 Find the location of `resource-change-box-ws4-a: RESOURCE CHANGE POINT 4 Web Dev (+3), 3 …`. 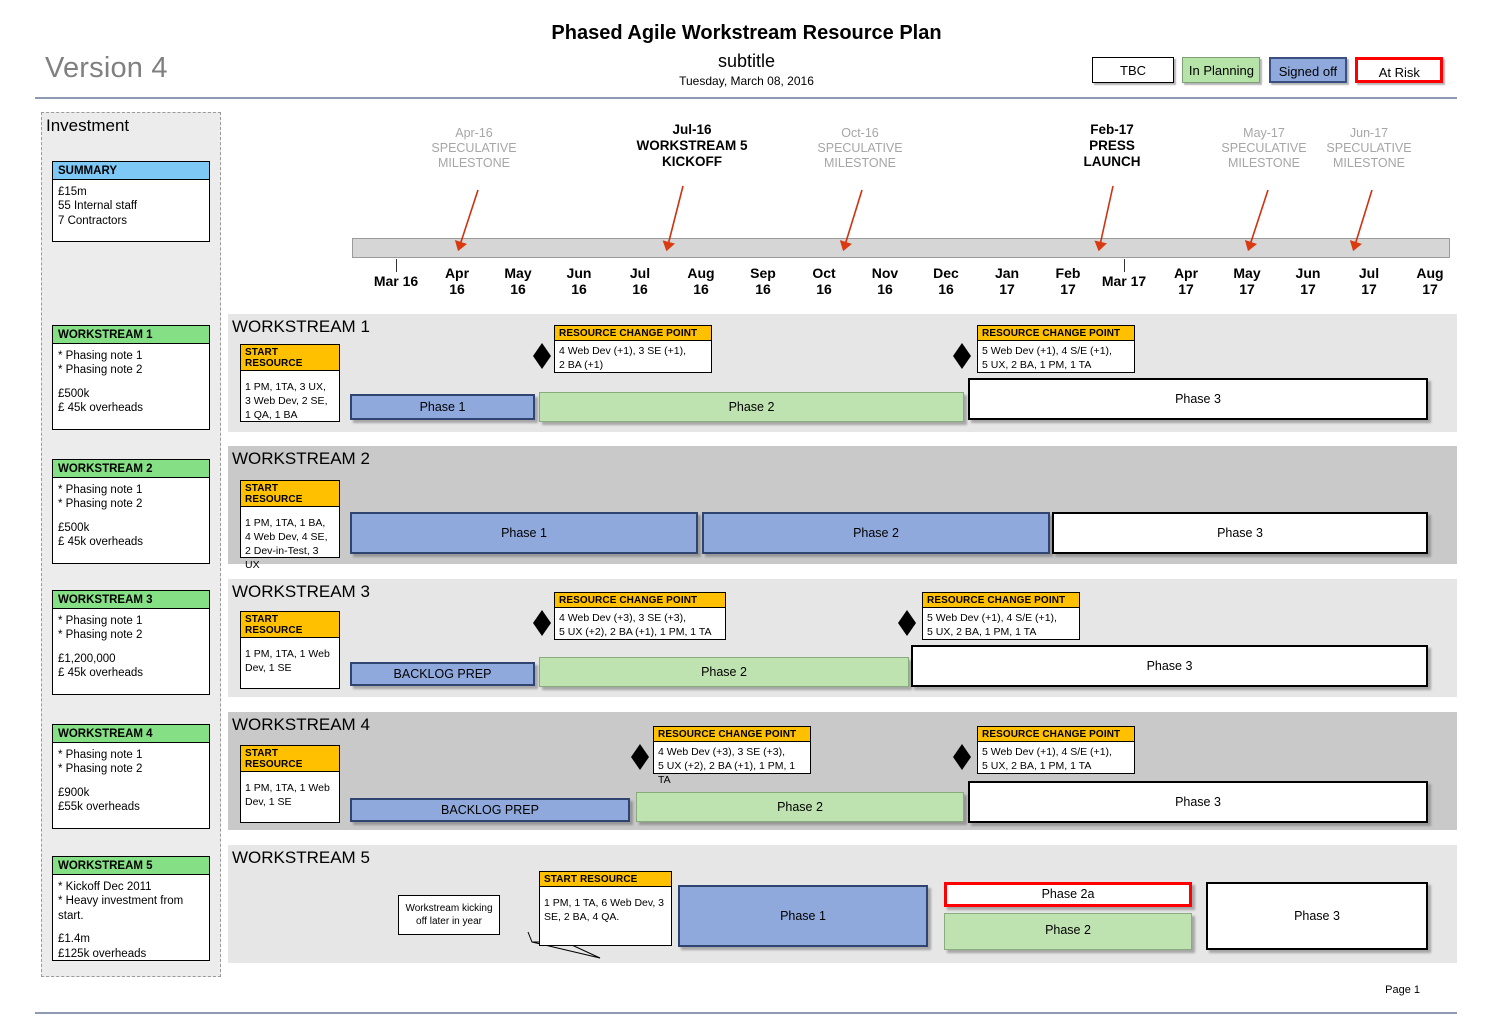

resource-change-box-ws4-a: RESOURCE CHANGE POINT 4 Web Dev (+3), 3 … is located at coordinates (732, 756).